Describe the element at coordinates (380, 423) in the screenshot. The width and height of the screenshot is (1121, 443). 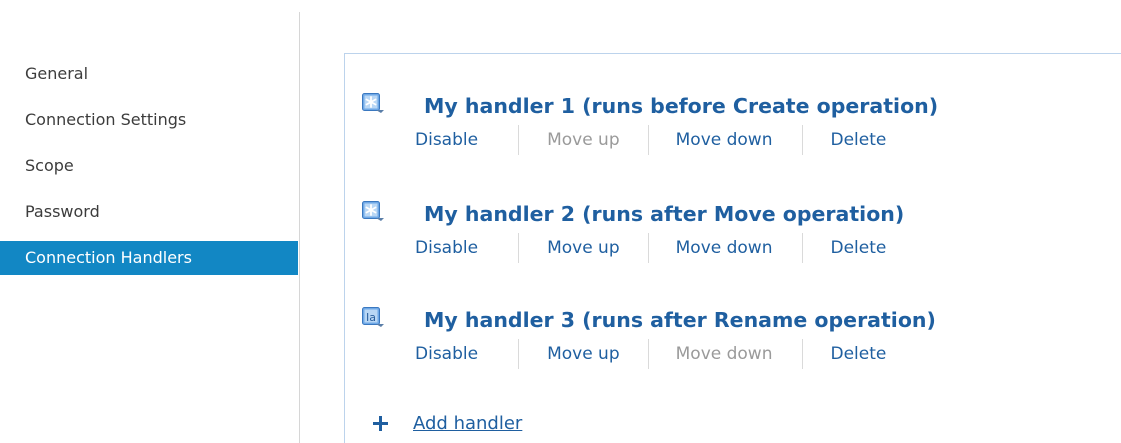
I see `plus-icon` at that location.